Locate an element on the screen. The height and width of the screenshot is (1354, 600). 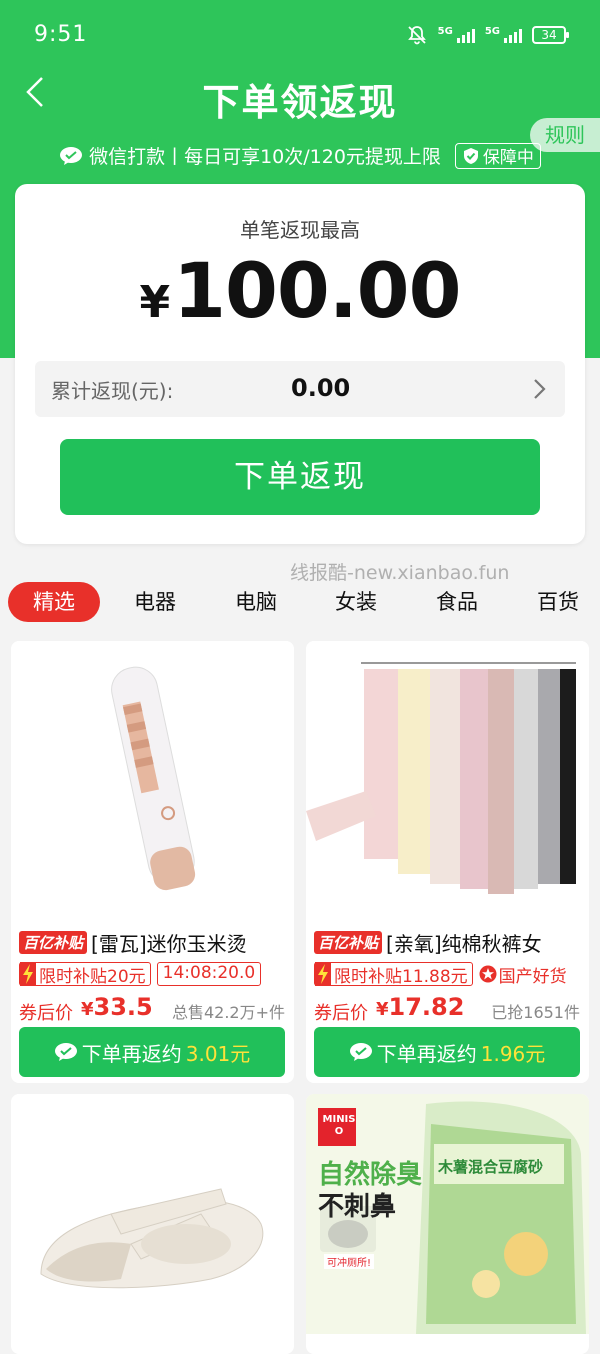
product-name: [亲氧]纯棉秋裤女 is located at coordinates (464, 943).